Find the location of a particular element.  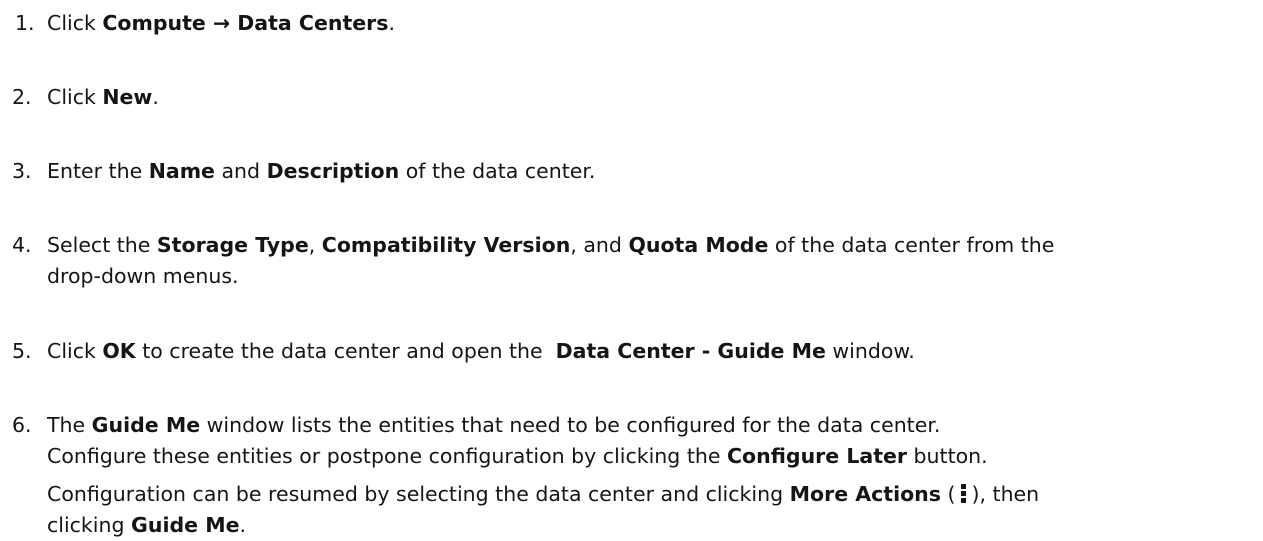

step-text: Click Compute → Data Centers. is located at coordinates (221, 23).